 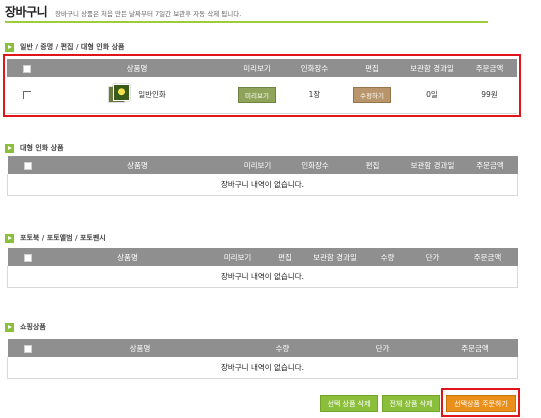 I want to click on row-select-cell, so click(x=27, y=95).